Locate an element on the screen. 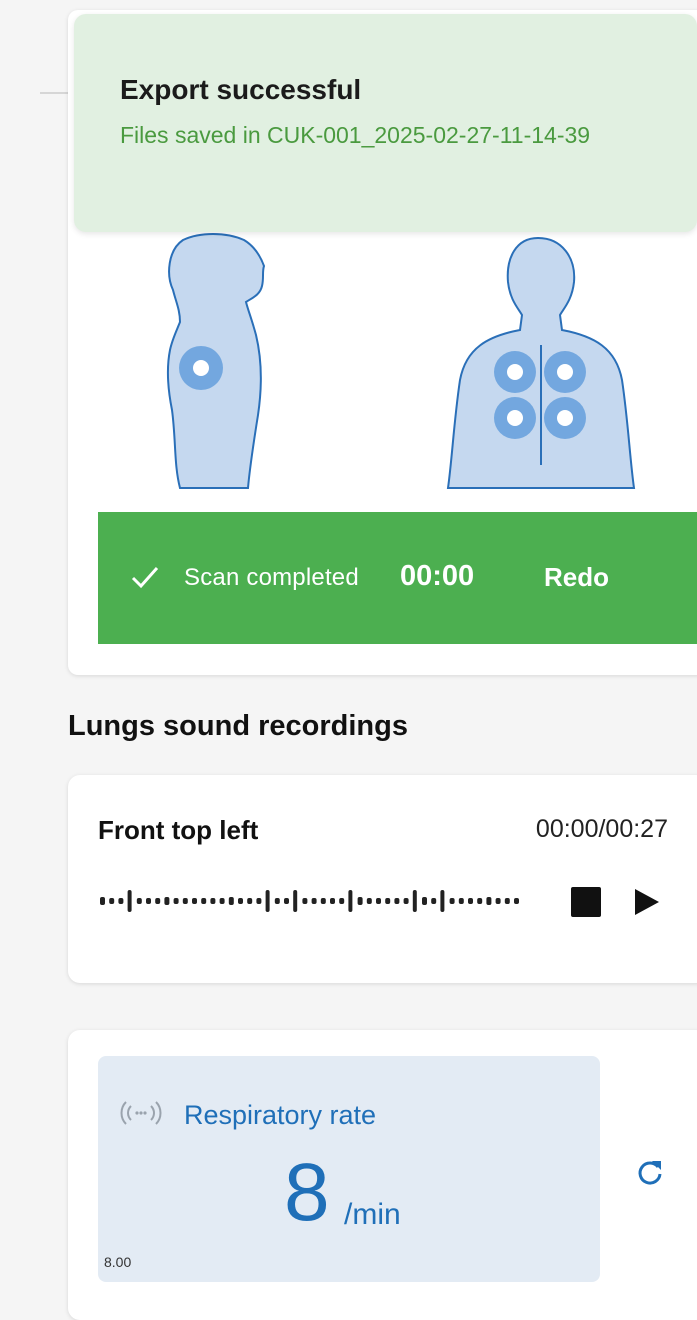 This screenshot has height=1320, width=697. respiratory-value: 8 is located at coordinates (307, 1192).